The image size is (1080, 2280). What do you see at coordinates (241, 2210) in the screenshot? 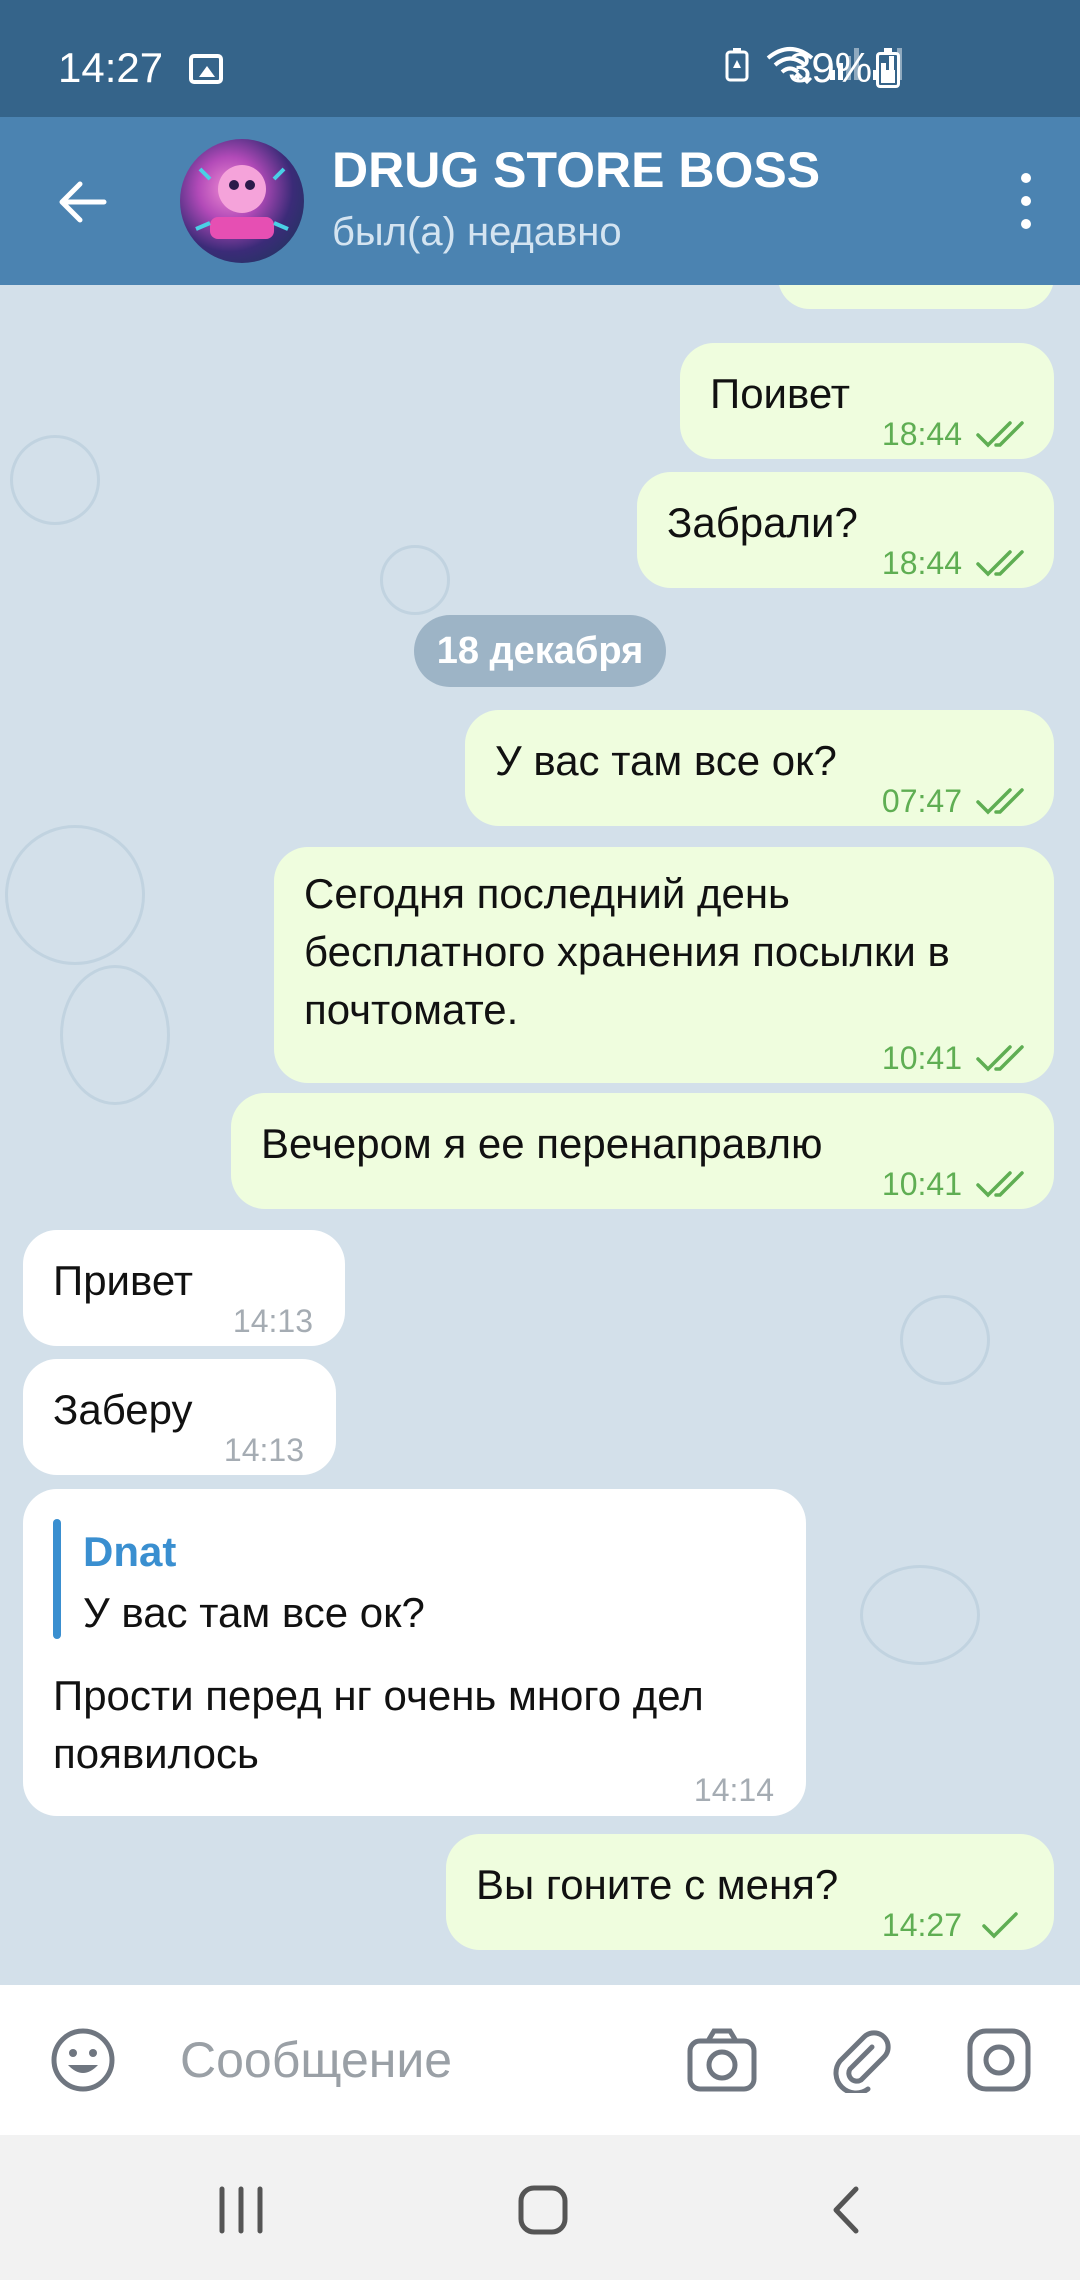
I see `recent-apps-icon` at bounding box center [241, 2210].